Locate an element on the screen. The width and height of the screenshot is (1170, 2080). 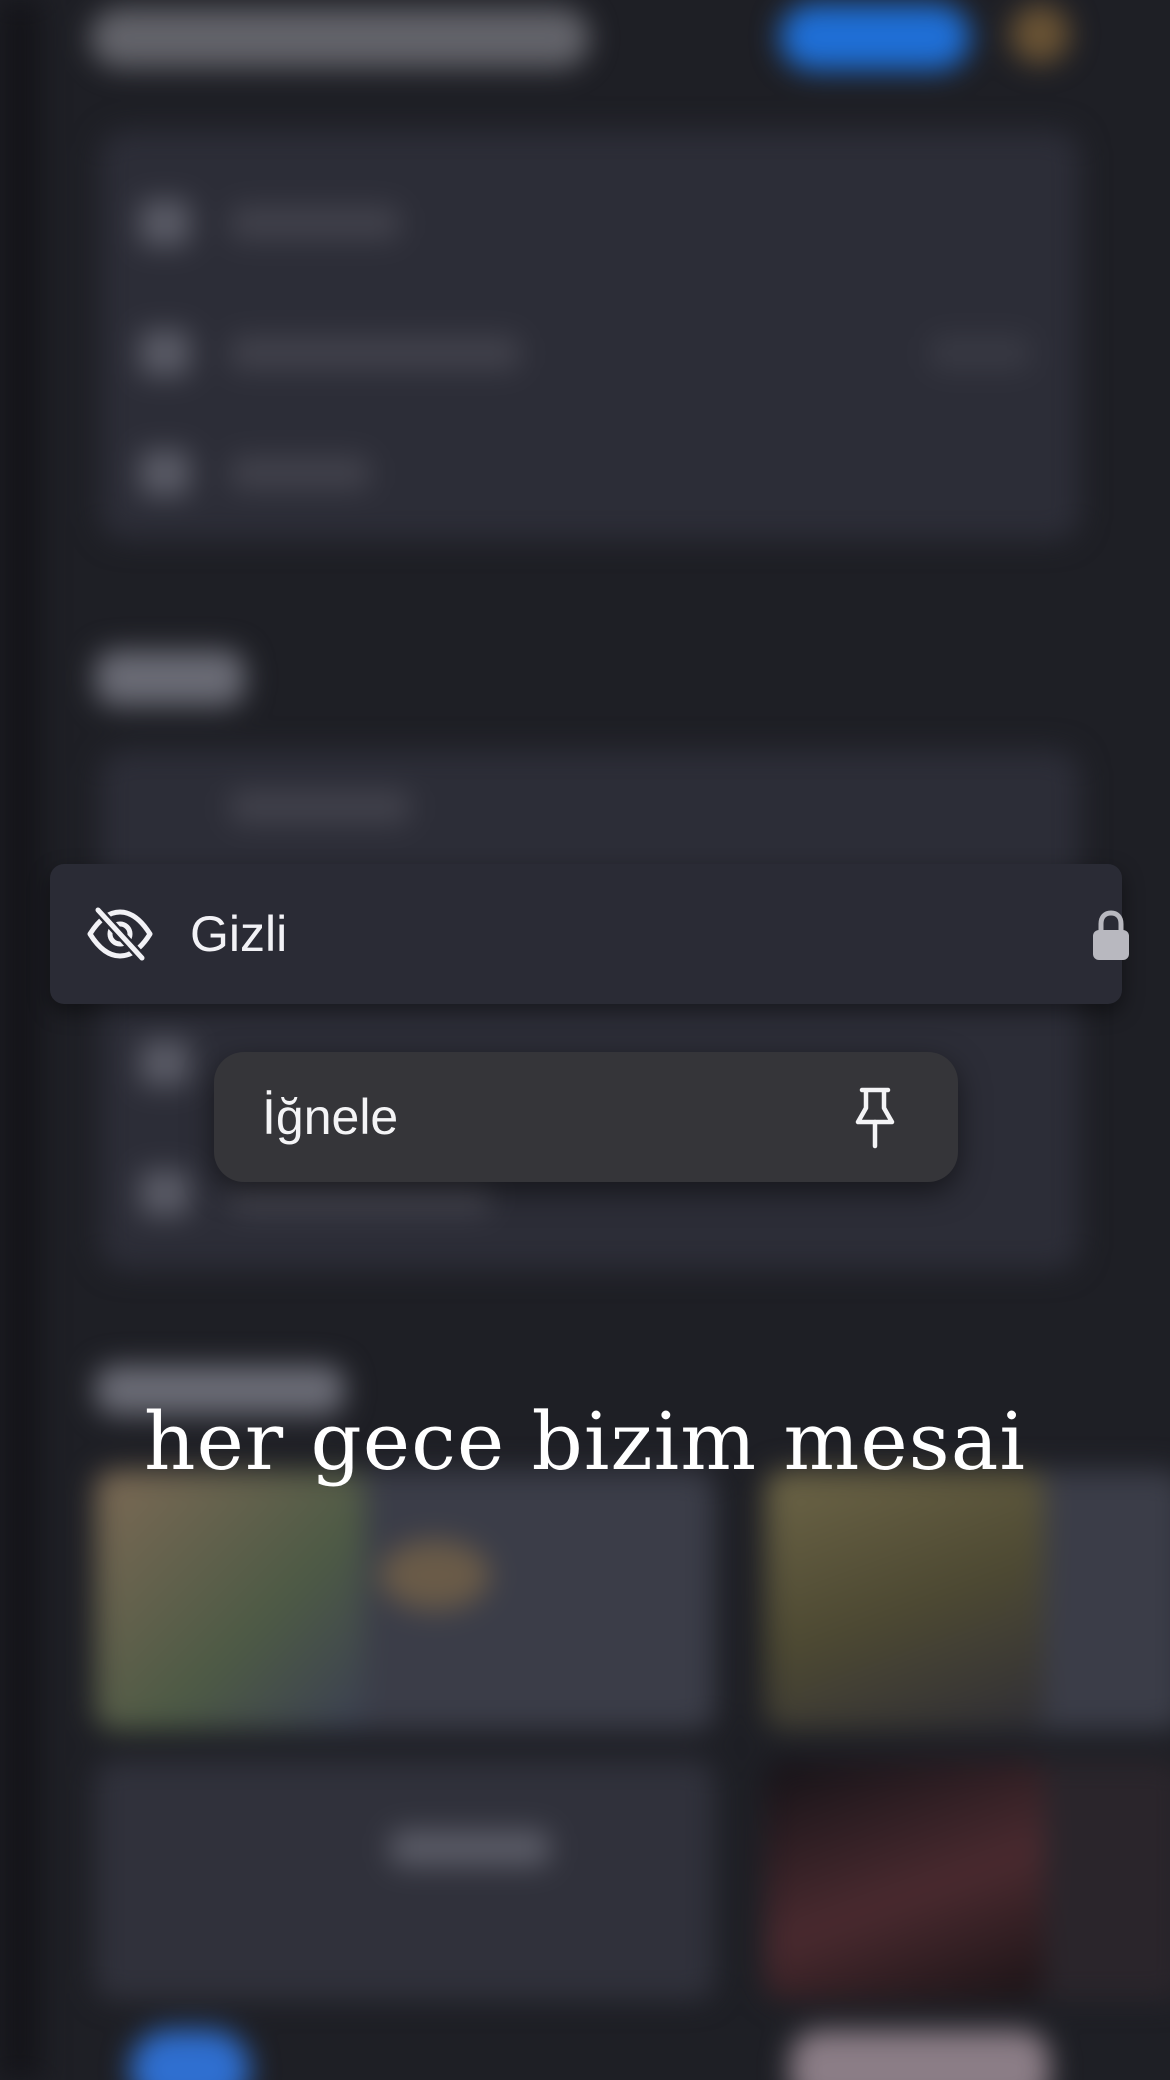
context-menu-item-pin: İğnele is located at coordinates (586, 1117).